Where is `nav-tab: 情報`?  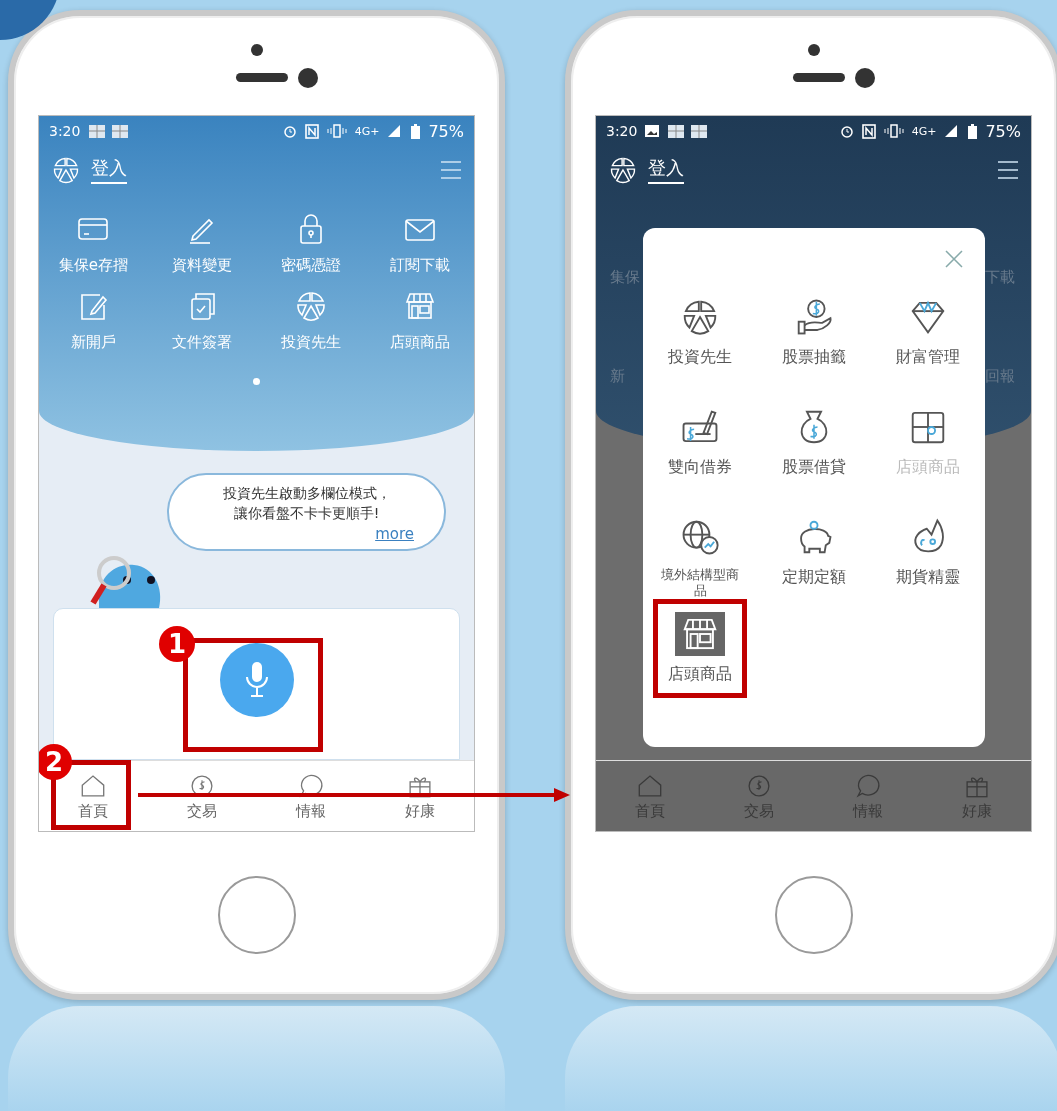 nav-tab: 情報 is located at coordinates (310, 796).